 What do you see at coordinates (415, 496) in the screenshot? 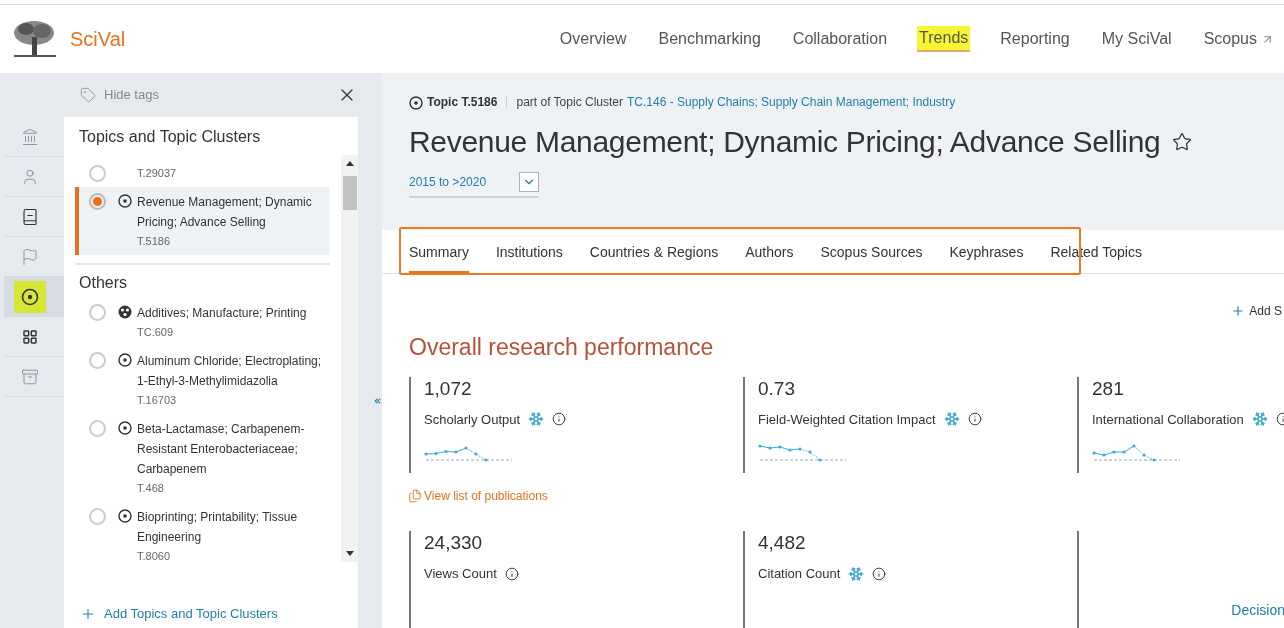
I see `publications-icon` at bounding box center [415, 496].